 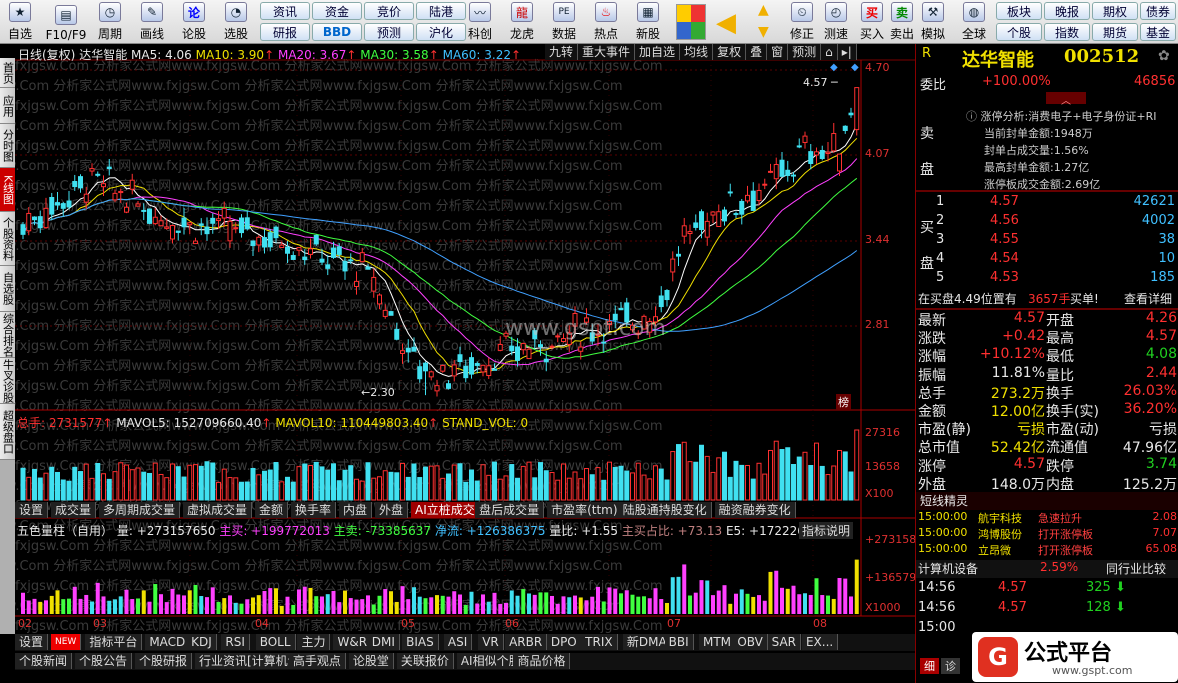 What do you see at coordinates (272, 510) in the screenshot?
I see `volume-tab: 金额` at bounding box center [272, 510].